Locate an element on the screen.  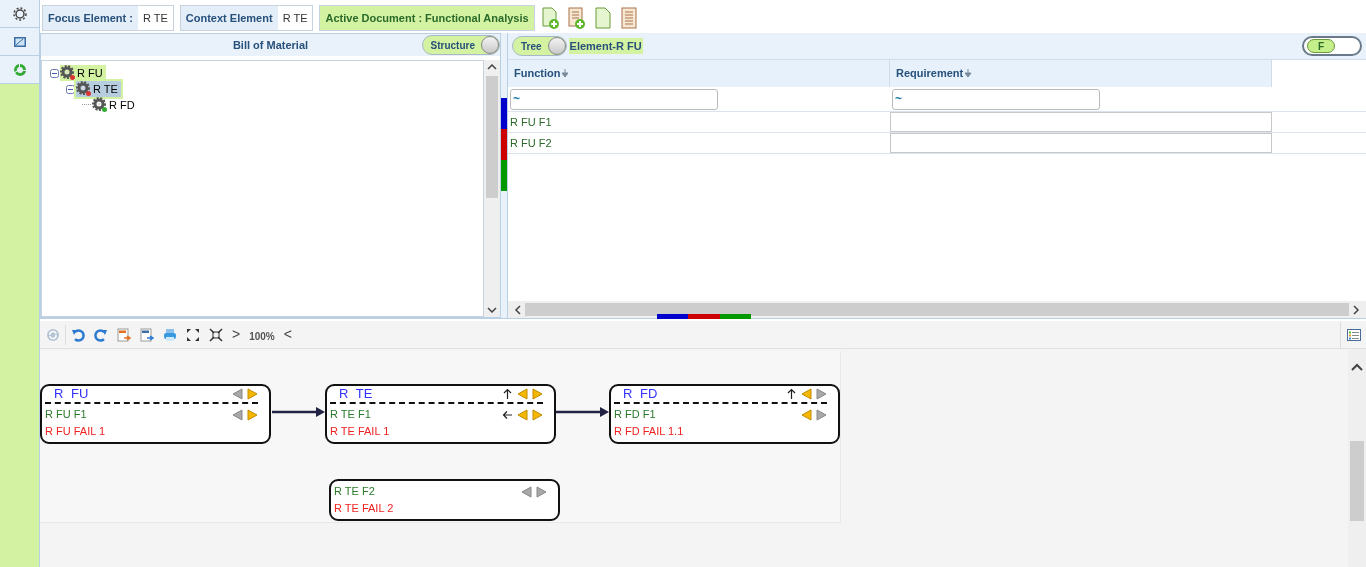
undo-icon is located at coordinates (78, 334).